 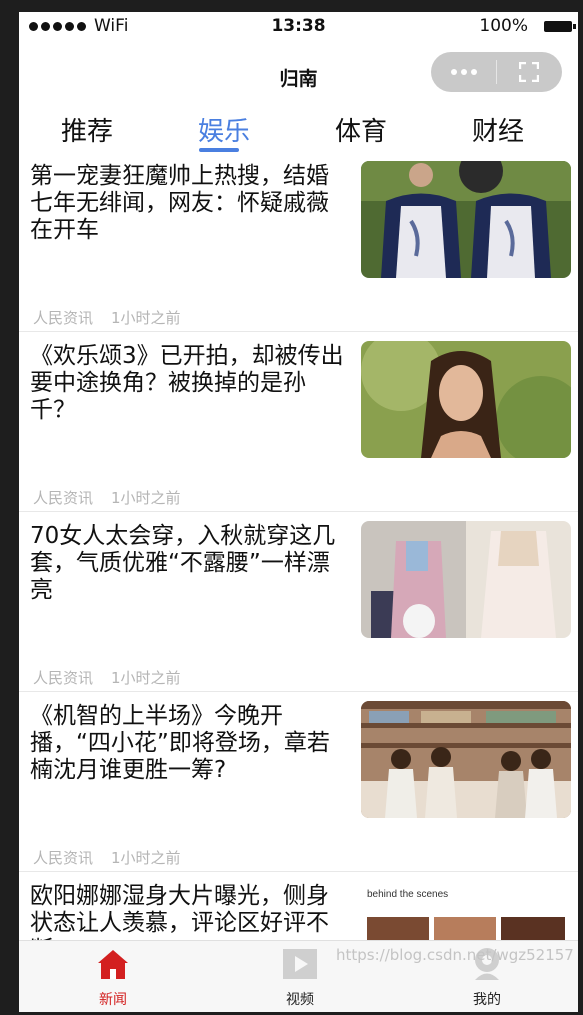 What do you see at coordinates (300, 964) in the screenshot?
I see `play-icon` at bounding box center [300, 964].